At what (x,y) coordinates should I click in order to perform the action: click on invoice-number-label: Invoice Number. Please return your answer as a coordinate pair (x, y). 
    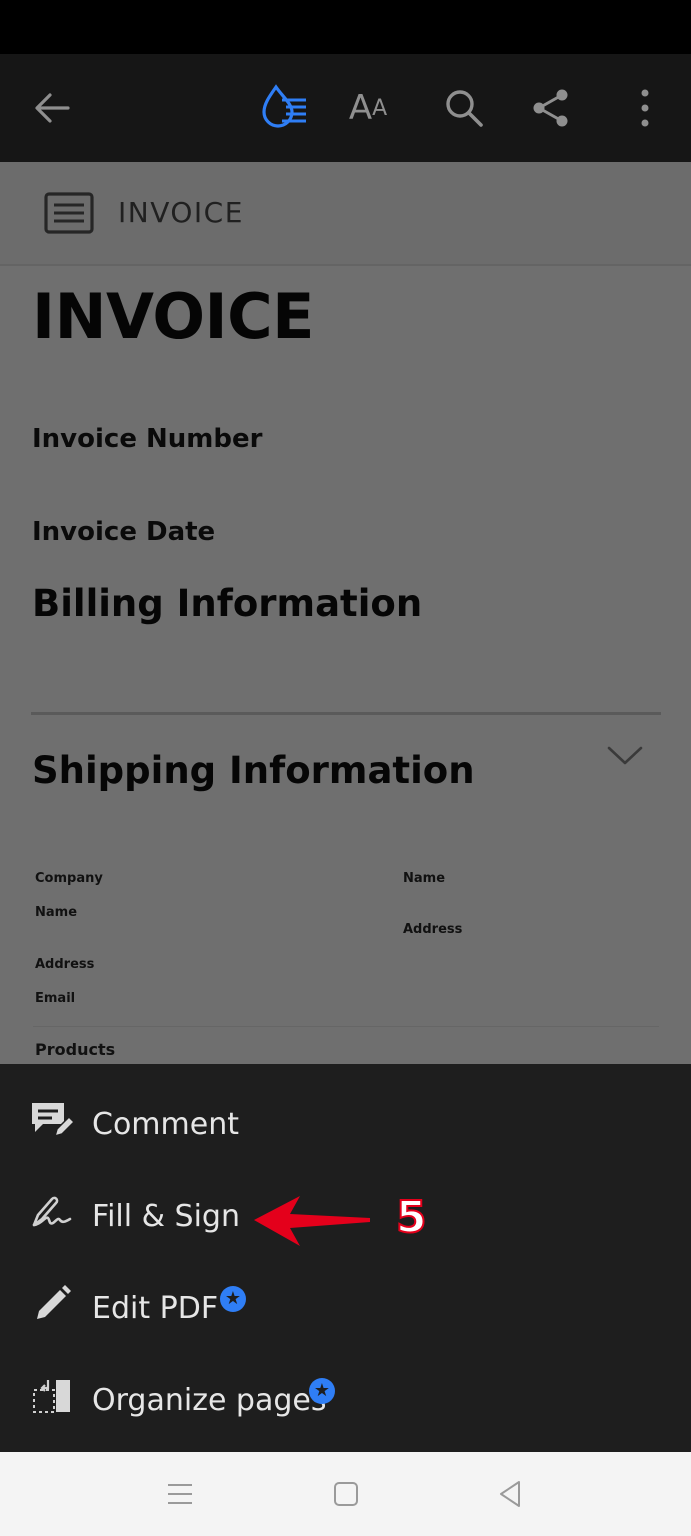
    Looking at the image, I should click on (147, 439).